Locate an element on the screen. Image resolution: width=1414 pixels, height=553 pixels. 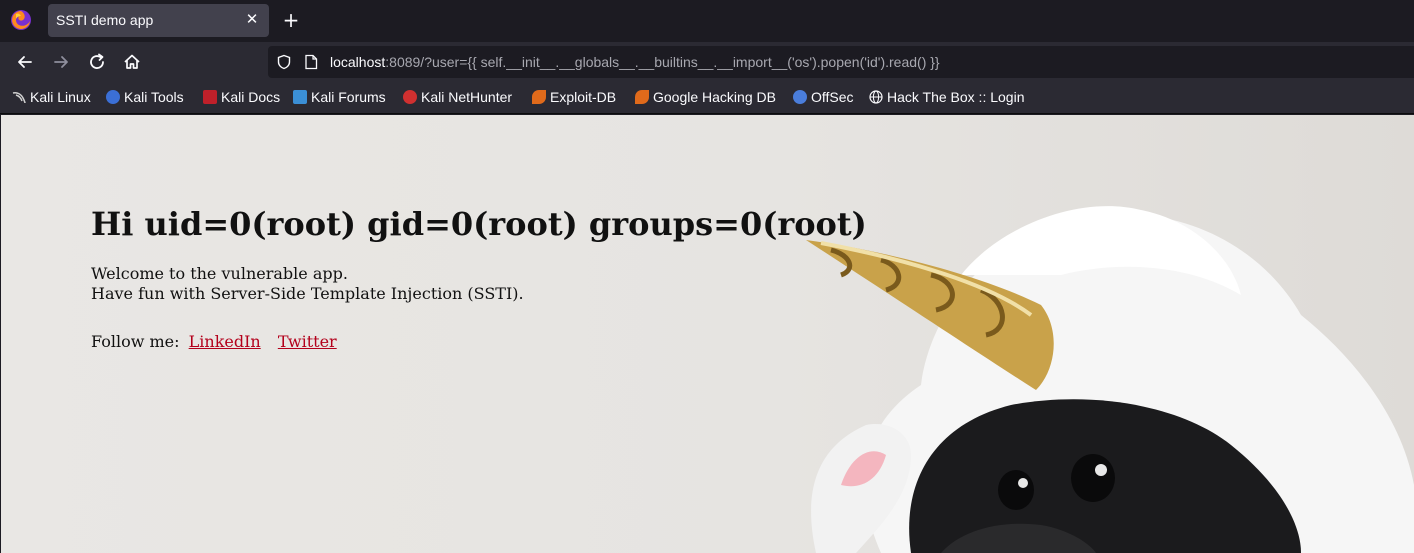
back-icon is located at coordinates (25, 62).